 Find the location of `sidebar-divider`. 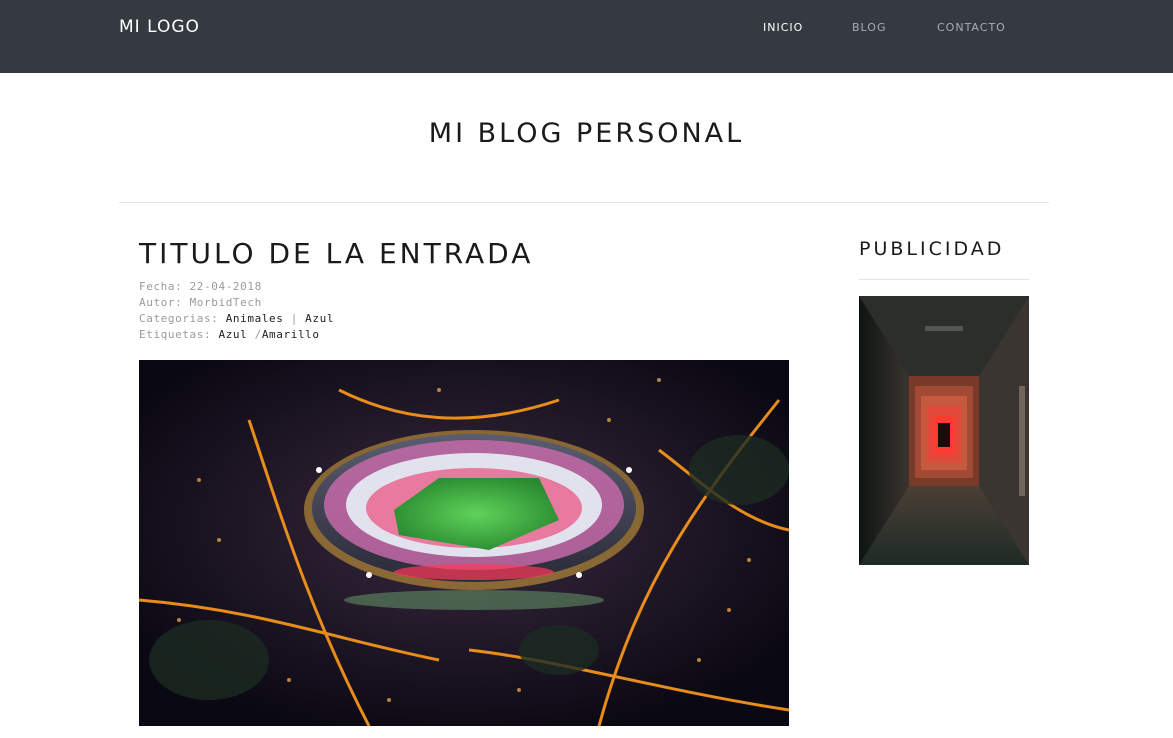

sidebar-divider is located at coordinates (944, 279).